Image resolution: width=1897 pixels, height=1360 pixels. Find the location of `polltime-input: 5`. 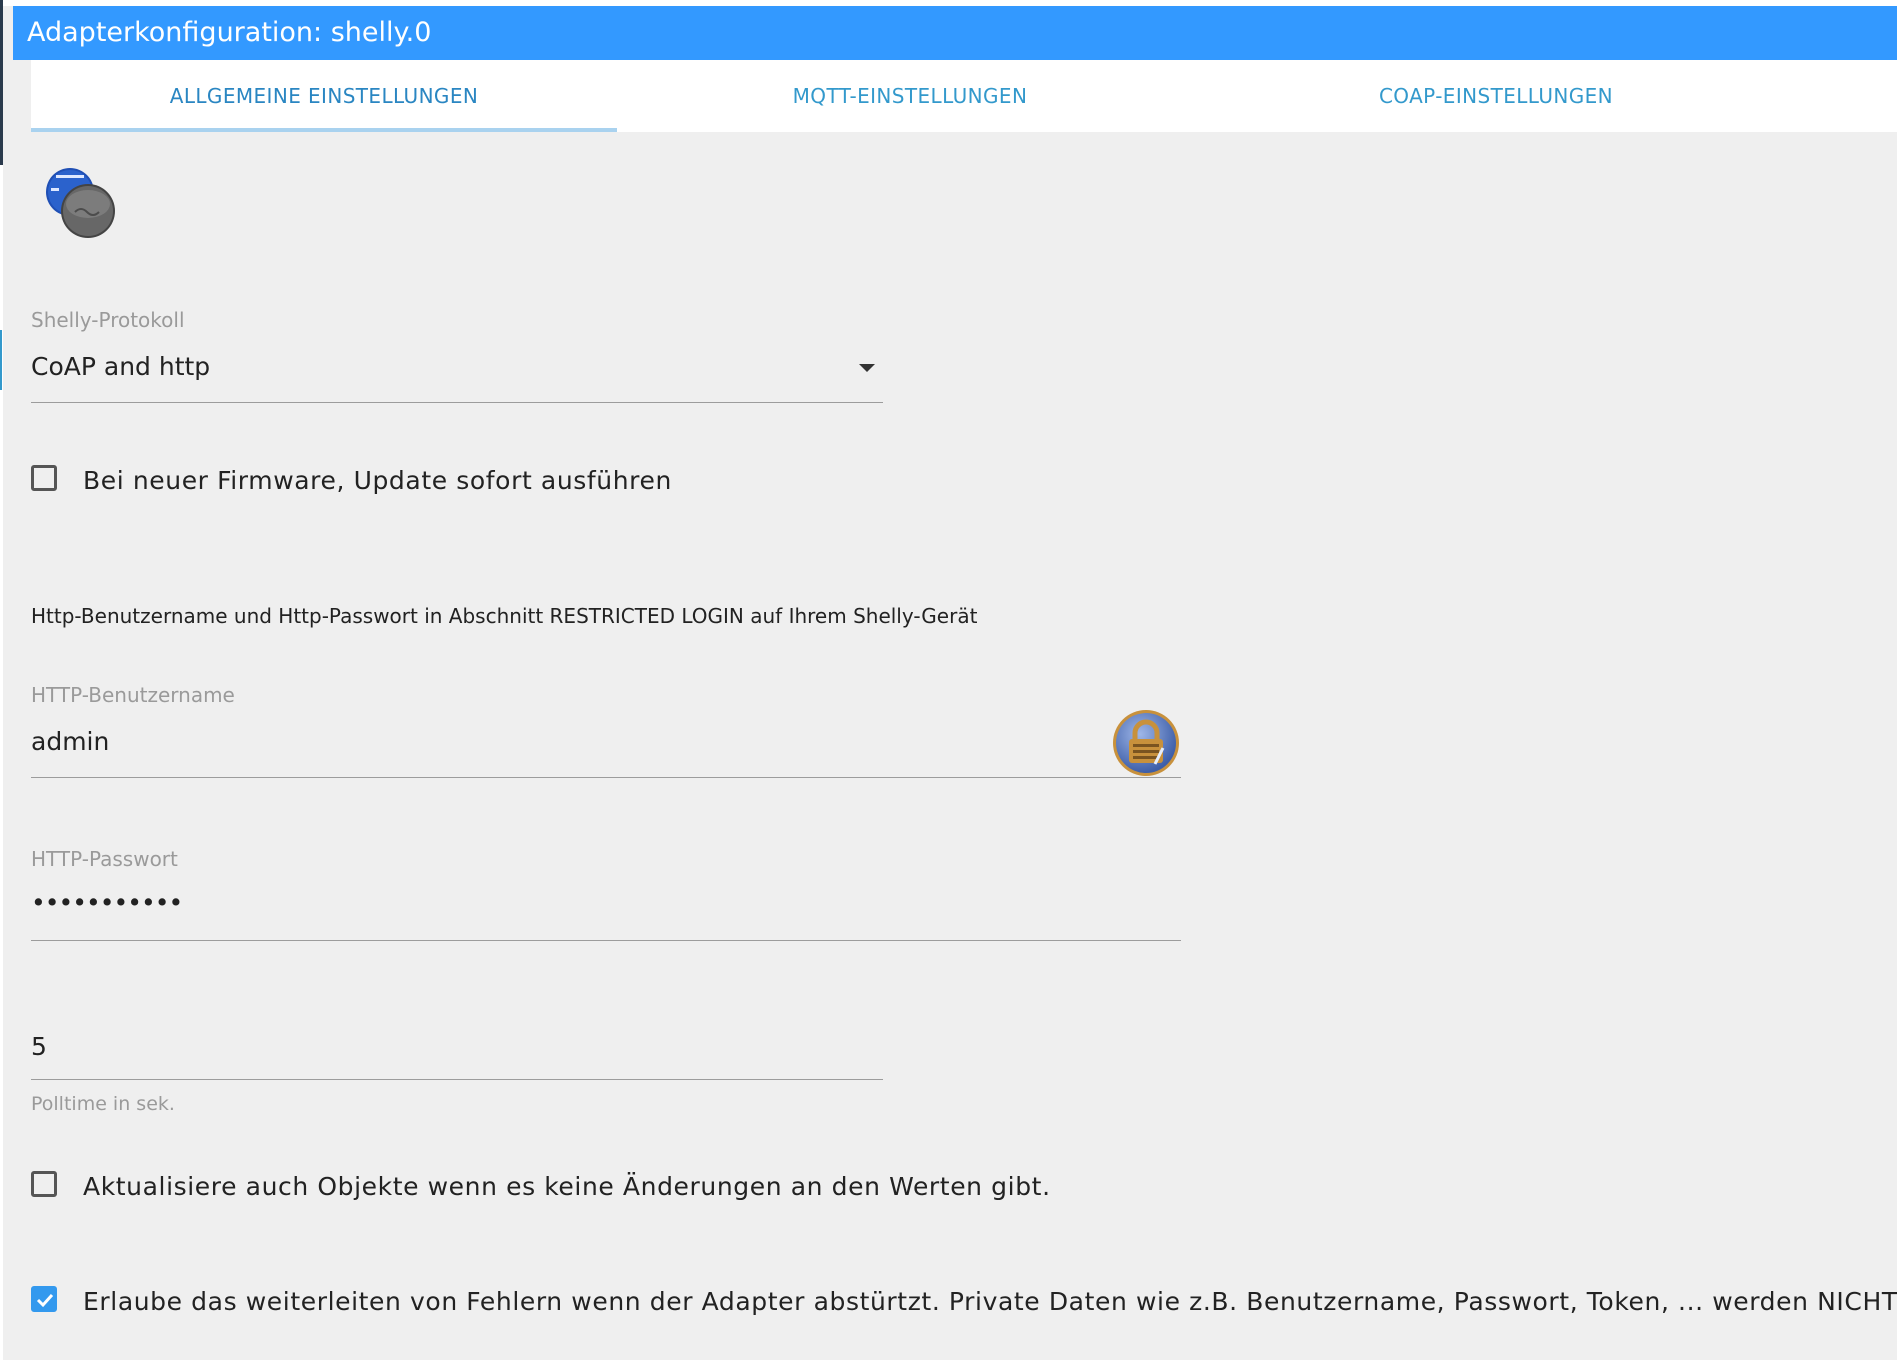

polltime-input: 5 is located at coordinates (457, 1050).